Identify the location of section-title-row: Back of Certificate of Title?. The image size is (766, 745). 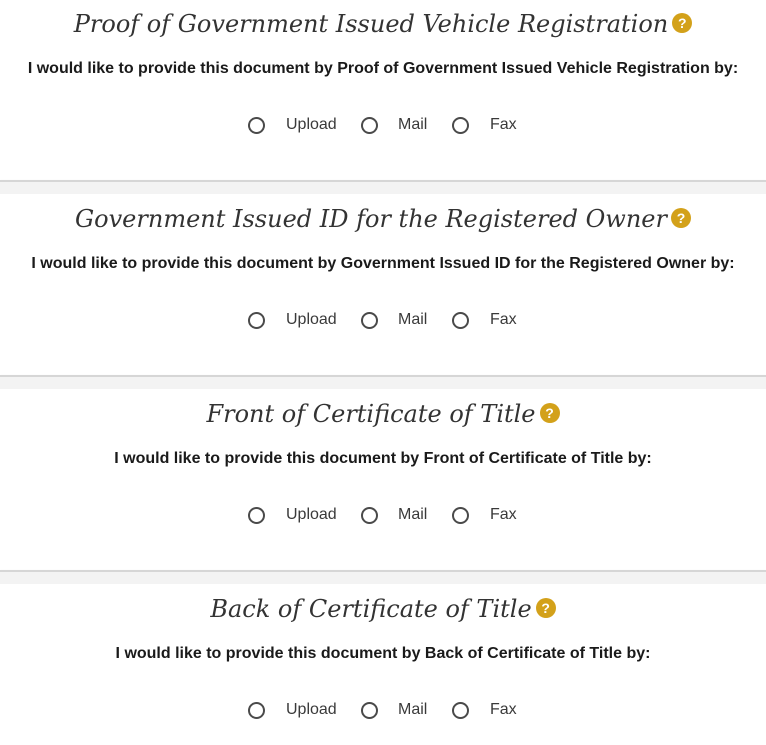
(383, 609).